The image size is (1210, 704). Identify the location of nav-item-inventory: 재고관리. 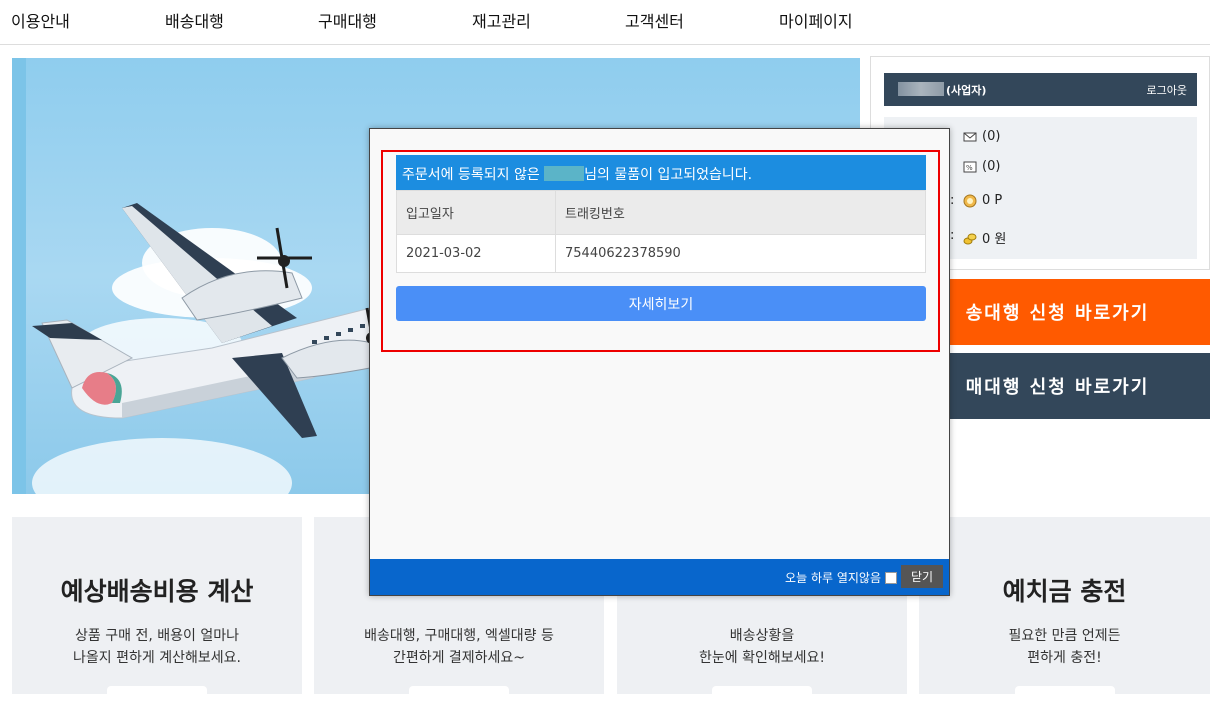
(501, 20).